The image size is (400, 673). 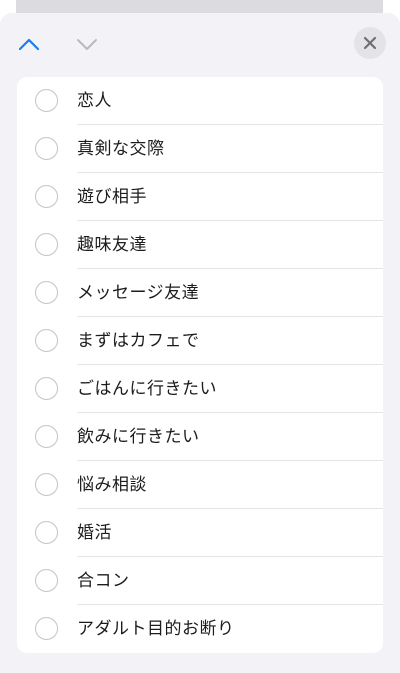 What do you see at coordinates (200, 197) in the screenshot?
I see `list-item: 遊び相手` at bounding box center [200, 197].